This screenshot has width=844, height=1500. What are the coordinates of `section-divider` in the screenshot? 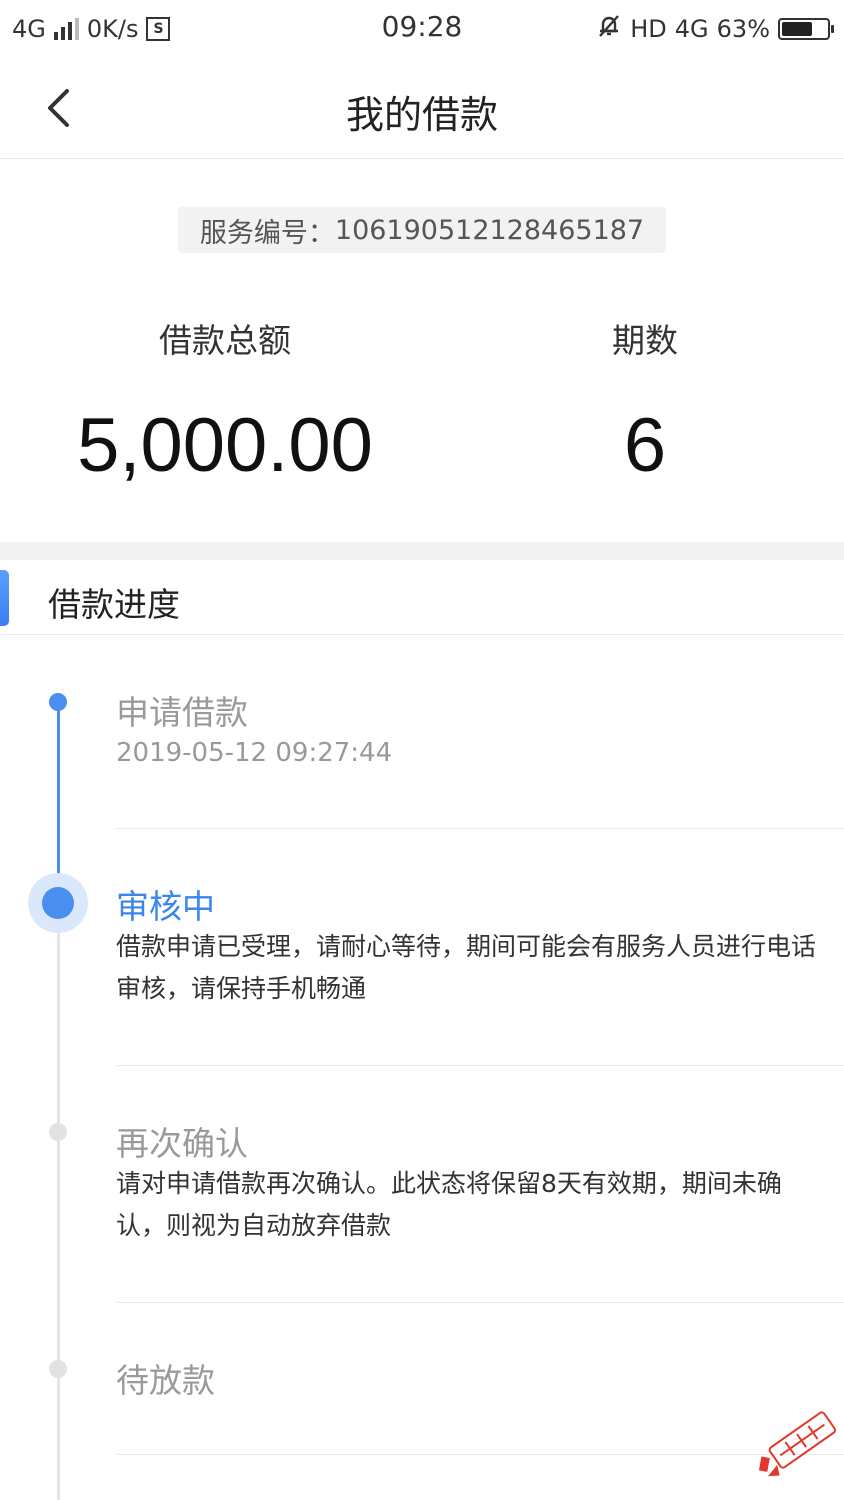 It's located at (422, 551).